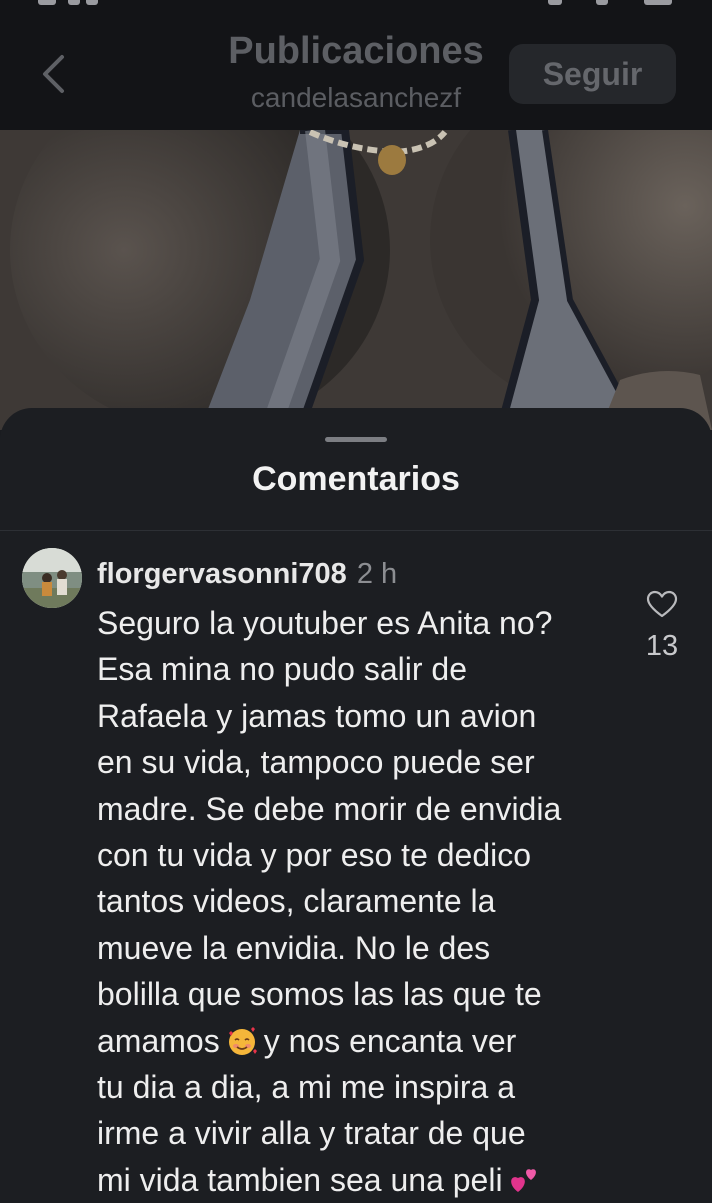 This screenshot has height=1203, width=712. What do you see at coordinates (242, 1040) in the screenshot?
I see `smiling-face-with-hearts-icon` at bounding box center [242, 1040].